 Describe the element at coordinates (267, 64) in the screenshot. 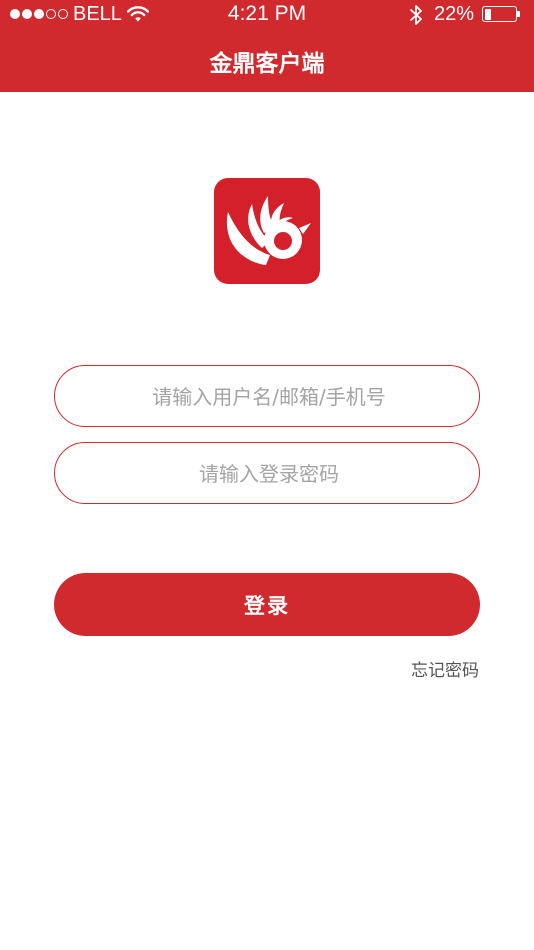

I see `page-title: 金鼎客户端` at that location.